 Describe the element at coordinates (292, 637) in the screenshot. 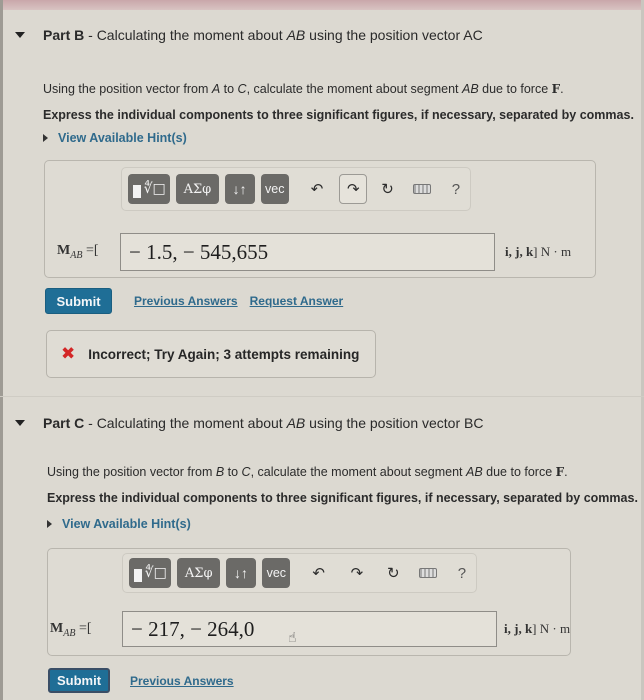

I see `hand-cursor-icon: ☝` at that location.